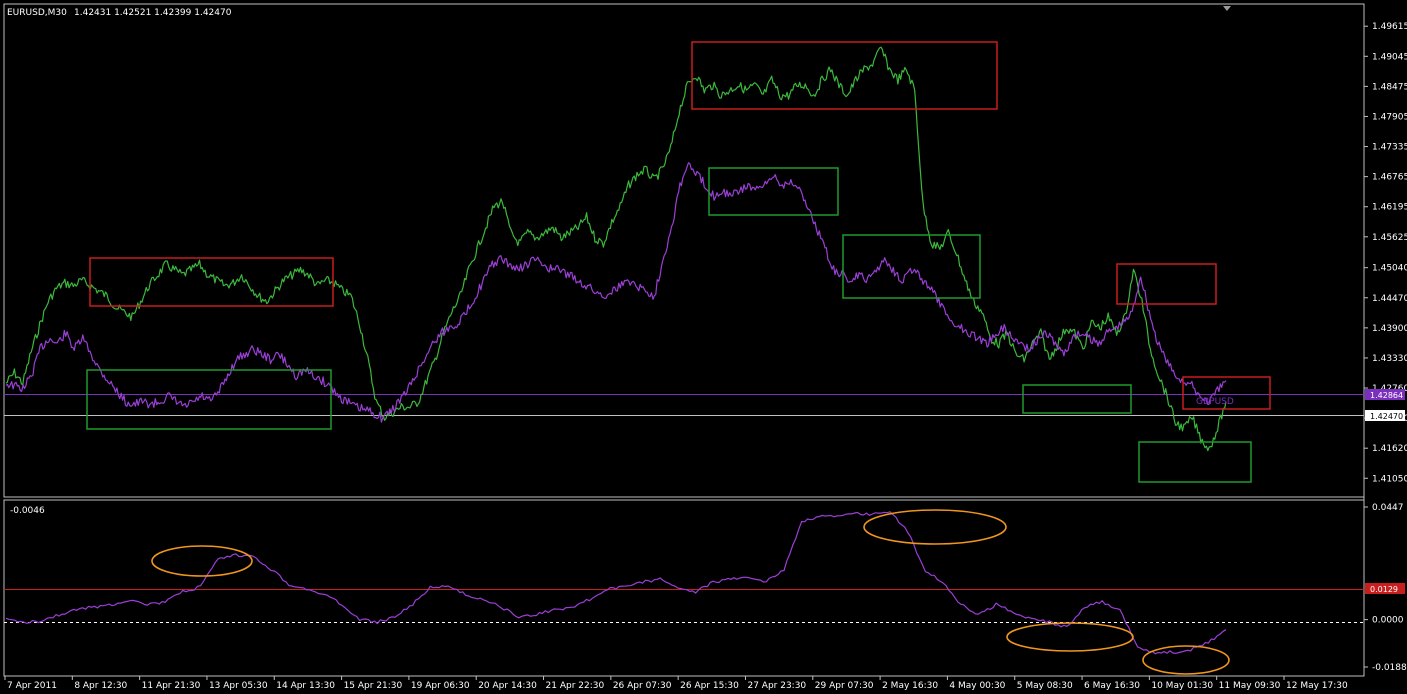  Describe the element at coordinates (1389, 449) in the screenshot. I see `price-tick-label: 1.41620` at that location.